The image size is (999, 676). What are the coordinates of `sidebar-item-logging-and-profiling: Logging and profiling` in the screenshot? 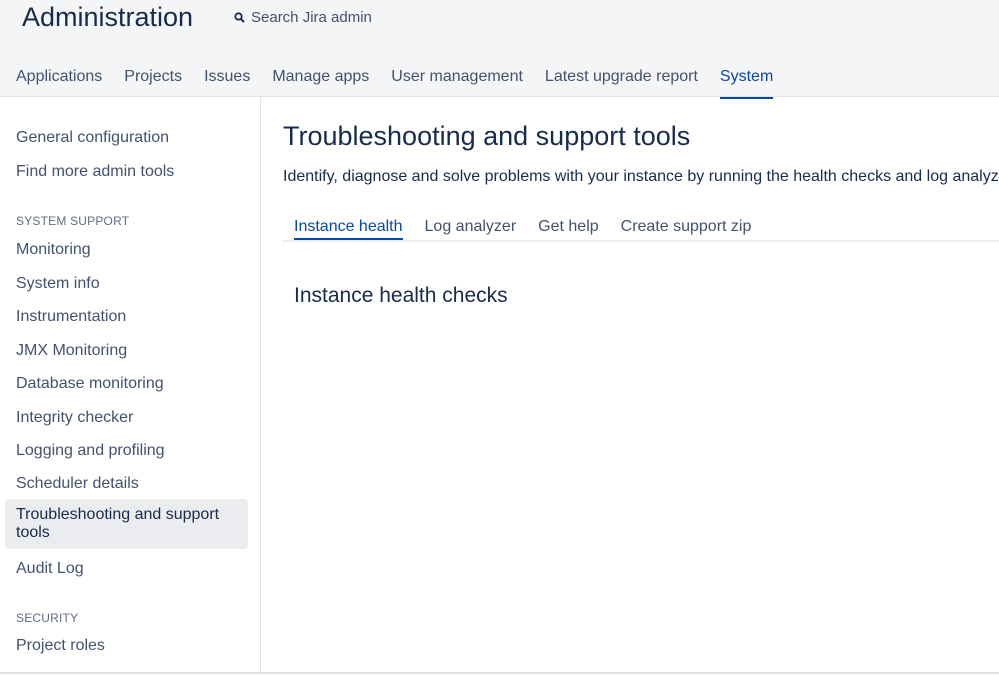 It's located at (90, 451).